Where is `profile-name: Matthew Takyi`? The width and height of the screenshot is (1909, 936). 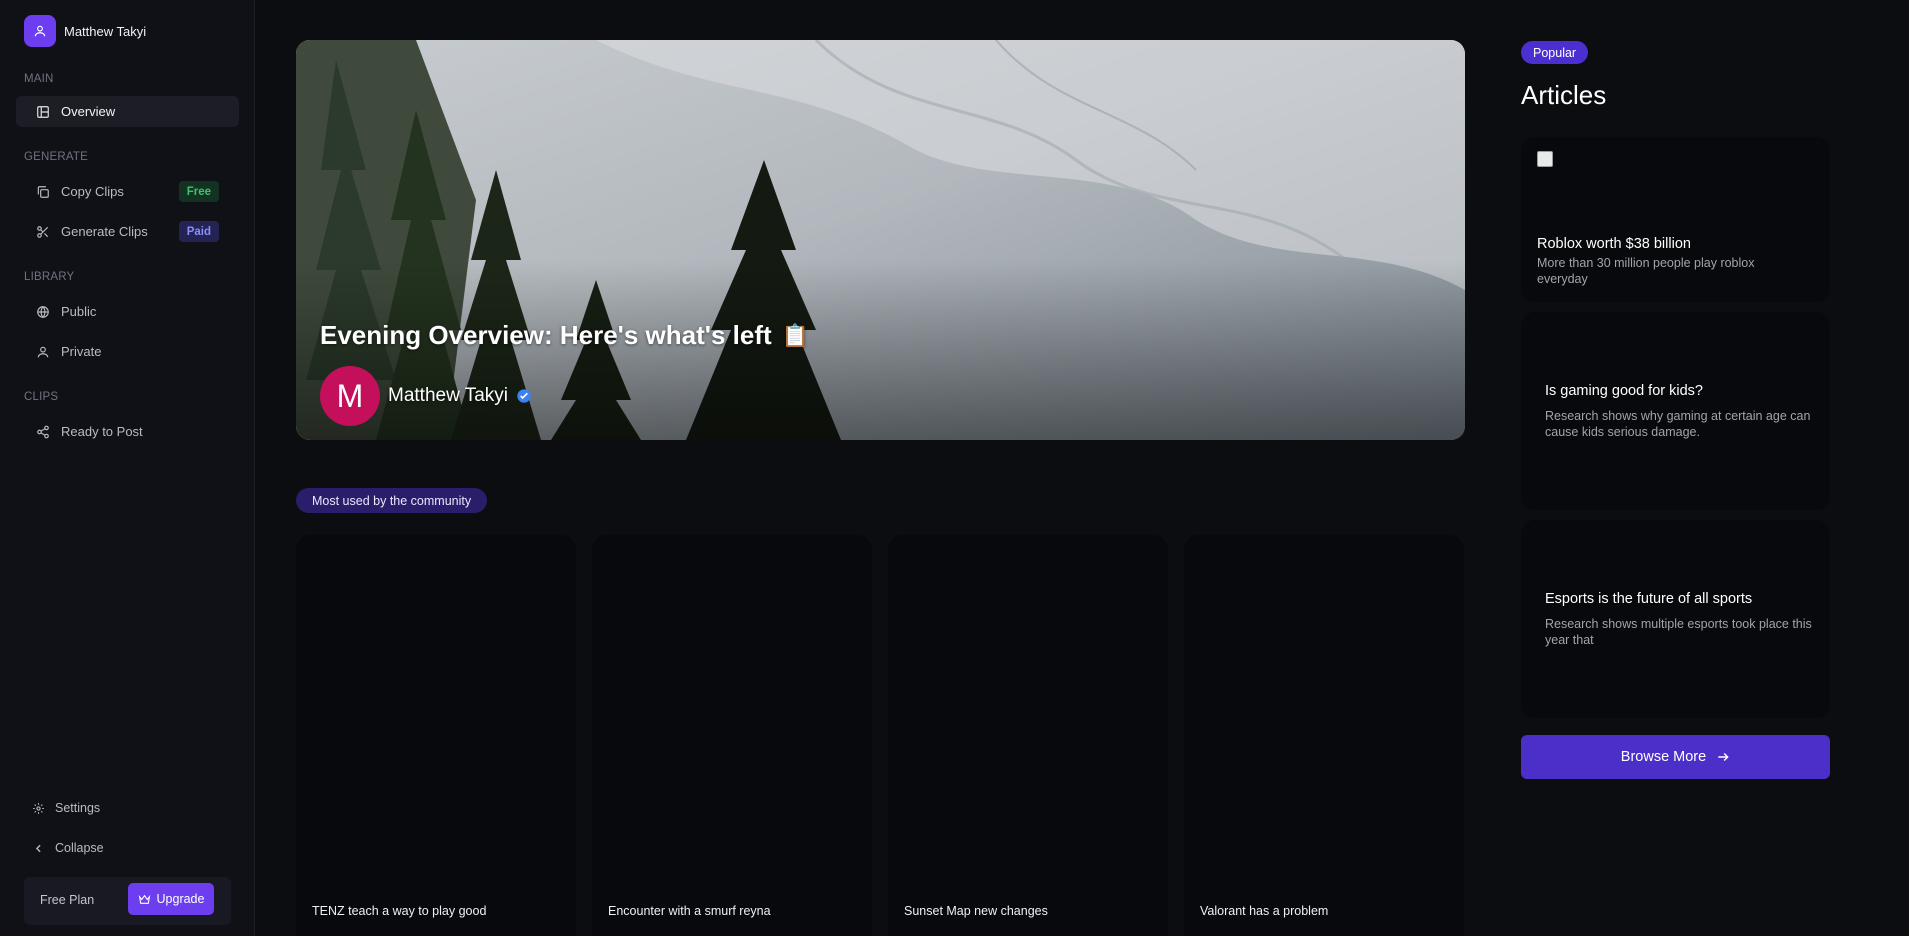 profile-name: Matthew Takyi is located at coordinates (105, 31).